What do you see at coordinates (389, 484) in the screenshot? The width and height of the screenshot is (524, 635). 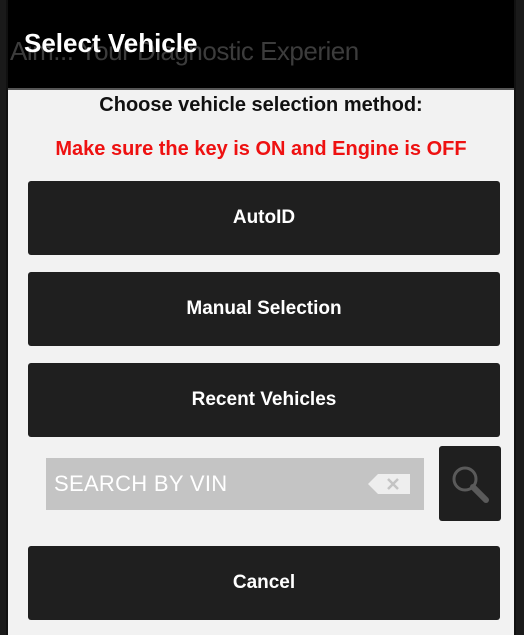 I see `backspace-clear-icon` at bounding box center [389, 484].